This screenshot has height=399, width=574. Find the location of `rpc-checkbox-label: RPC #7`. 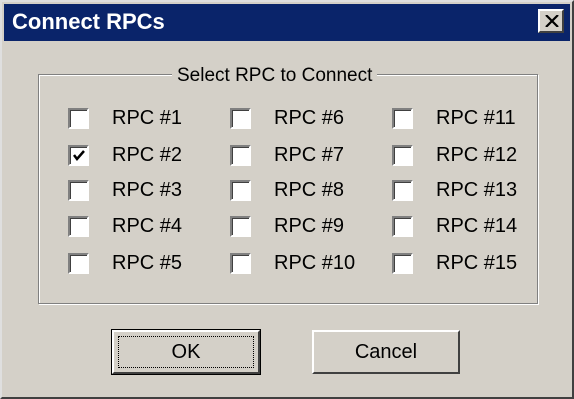

rpc-checkbox-label: RPC #7 is located at coordinates (309, 155).